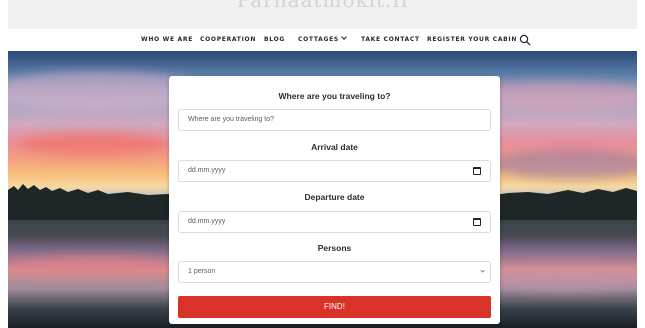 The height and width of the screenshot is (328, 645). What do you see at coordinates (334, 197) in the screenshot?
I see `departure-date-label: Departure date` at bounding box center [334, 197].